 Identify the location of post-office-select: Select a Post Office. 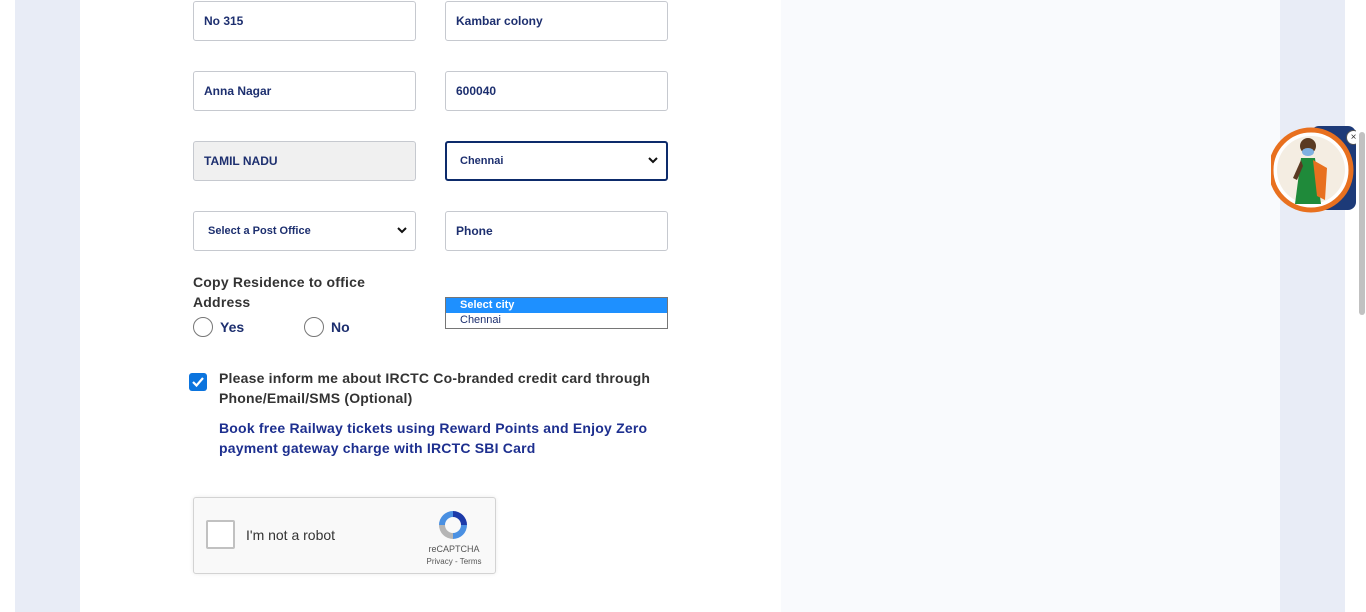
(304, 231).